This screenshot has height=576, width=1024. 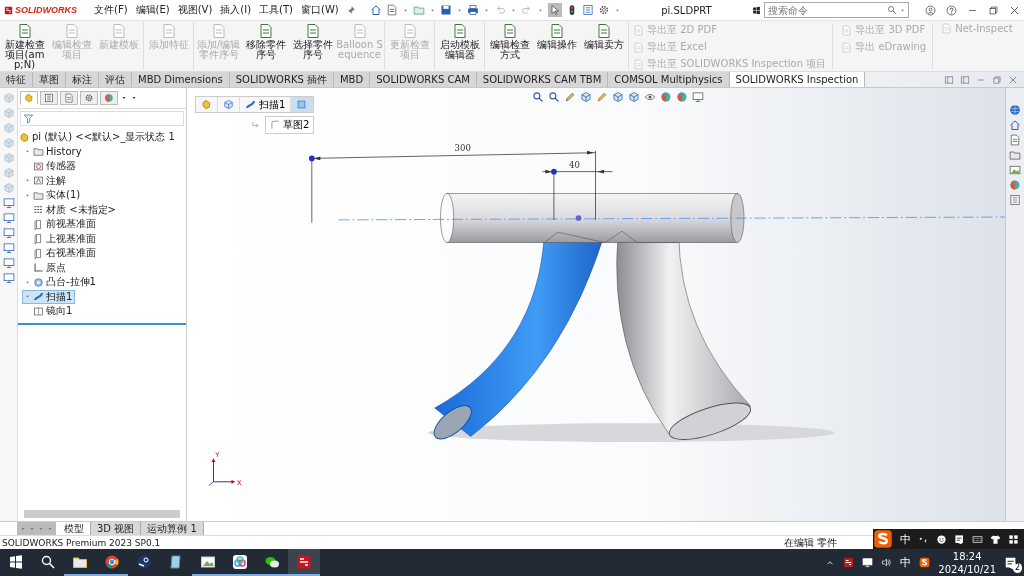 What do you see at coordinates (603, 10) in the screenshot?
I see `settings-icon` at bounding box center [603, 10].